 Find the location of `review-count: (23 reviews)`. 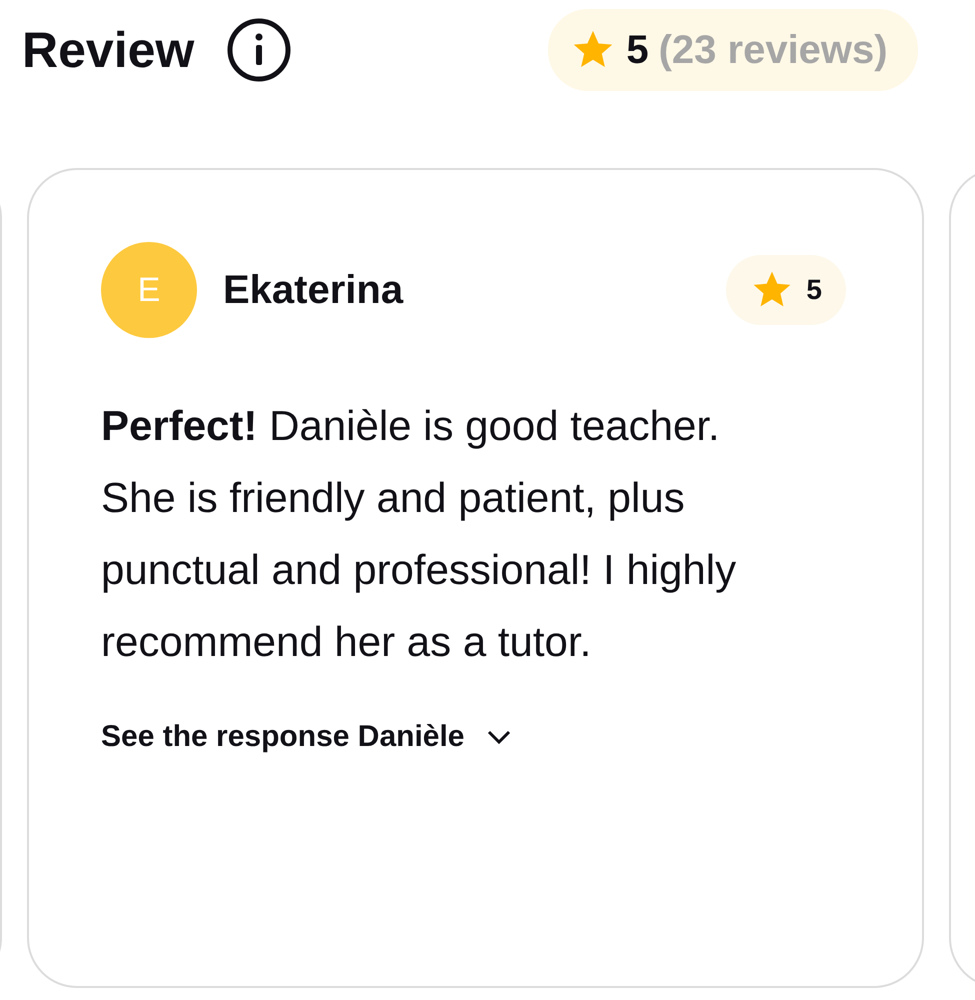

review-count: (23 reviews) is located at coordinates (773, 50).